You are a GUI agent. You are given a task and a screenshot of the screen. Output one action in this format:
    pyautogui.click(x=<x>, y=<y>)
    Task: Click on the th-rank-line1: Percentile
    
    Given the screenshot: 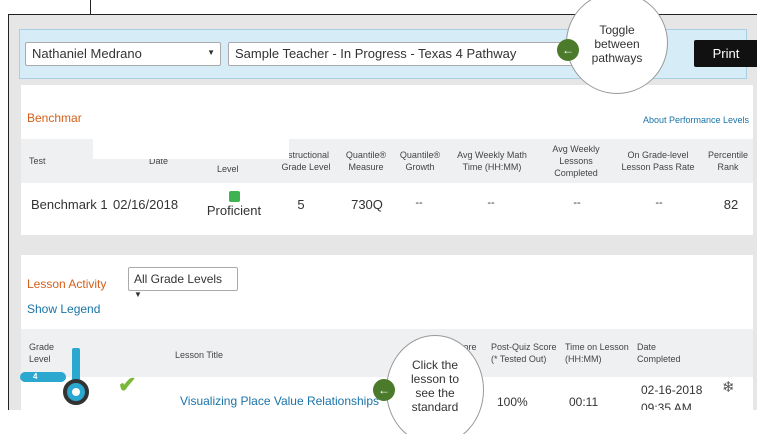 What is the action you would take?
    pyautogui.click(x=728, y=155)
    